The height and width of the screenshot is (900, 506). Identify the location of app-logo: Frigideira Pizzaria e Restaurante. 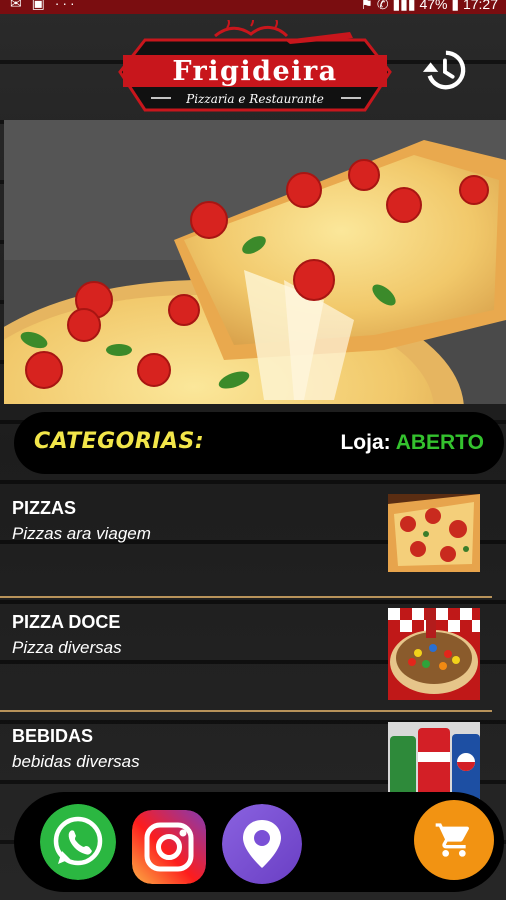
(255, 67).